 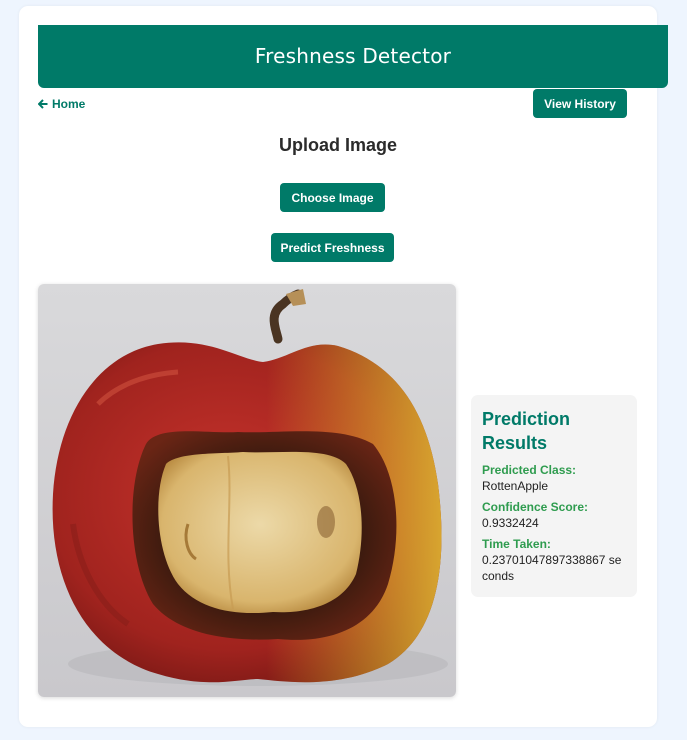 What do you see at coordinates (338, 145) in the screenshot?
I see `upload-title: Upload Image` at bounding box center [338, 145].